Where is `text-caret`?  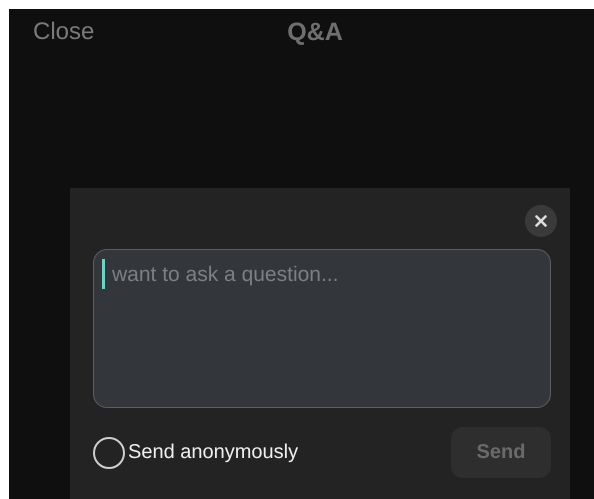 text-caret is located at coordinates (103, 274).